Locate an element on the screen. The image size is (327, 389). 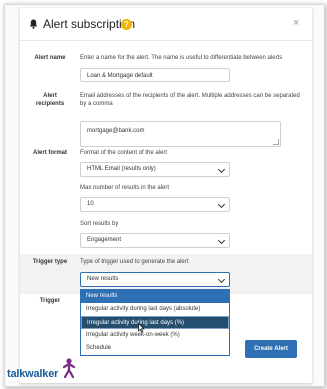
bell-icon is located at coordinates (33, 24).